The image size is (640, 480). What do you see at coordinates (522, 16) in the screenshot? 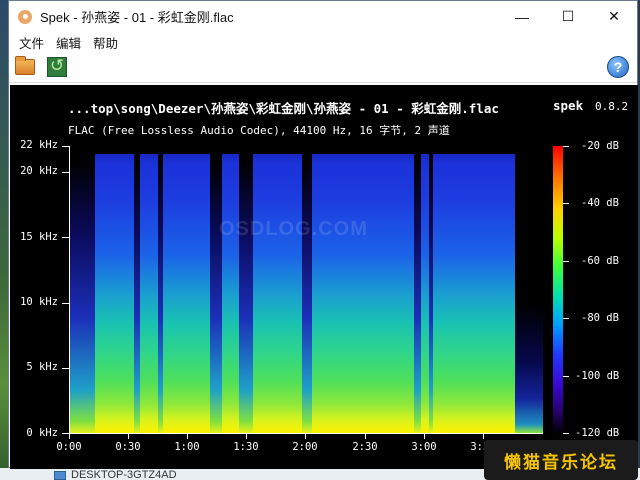
I see `minimize-button: —` at bounding box center [522, 16].